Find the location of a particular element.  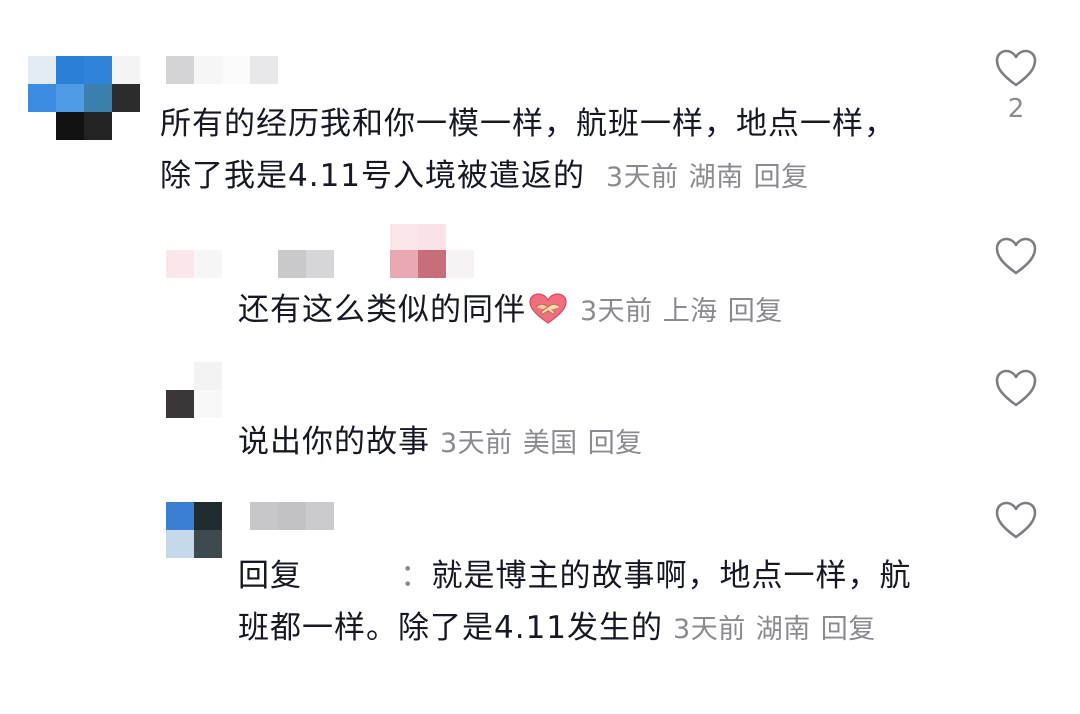

comment-text-line1: 回复 ：就是博主的故事啊，地点一样，航 is located at coordinates (598, 576).